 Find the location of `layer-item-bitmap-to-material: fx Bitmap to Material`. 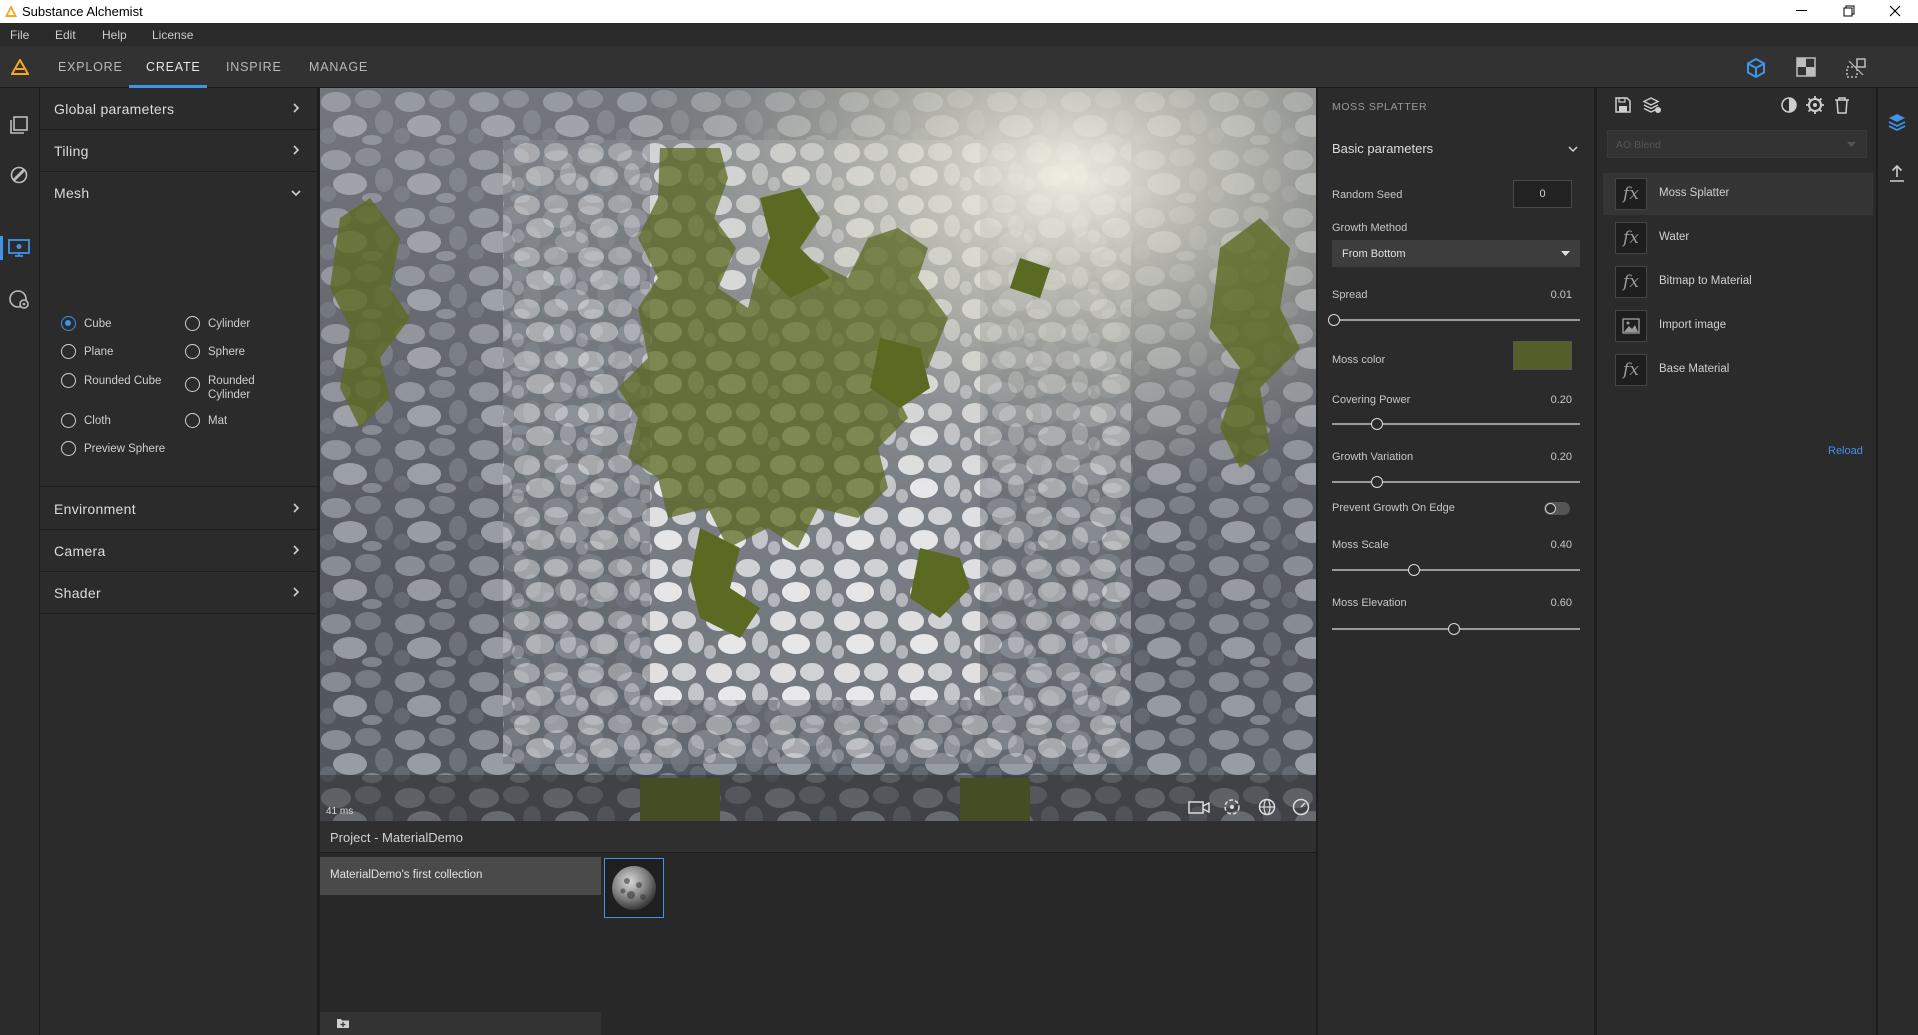

layer-item-bitmap-to-material: fx Bitmap to Material is located at coordinates (1738, 282).